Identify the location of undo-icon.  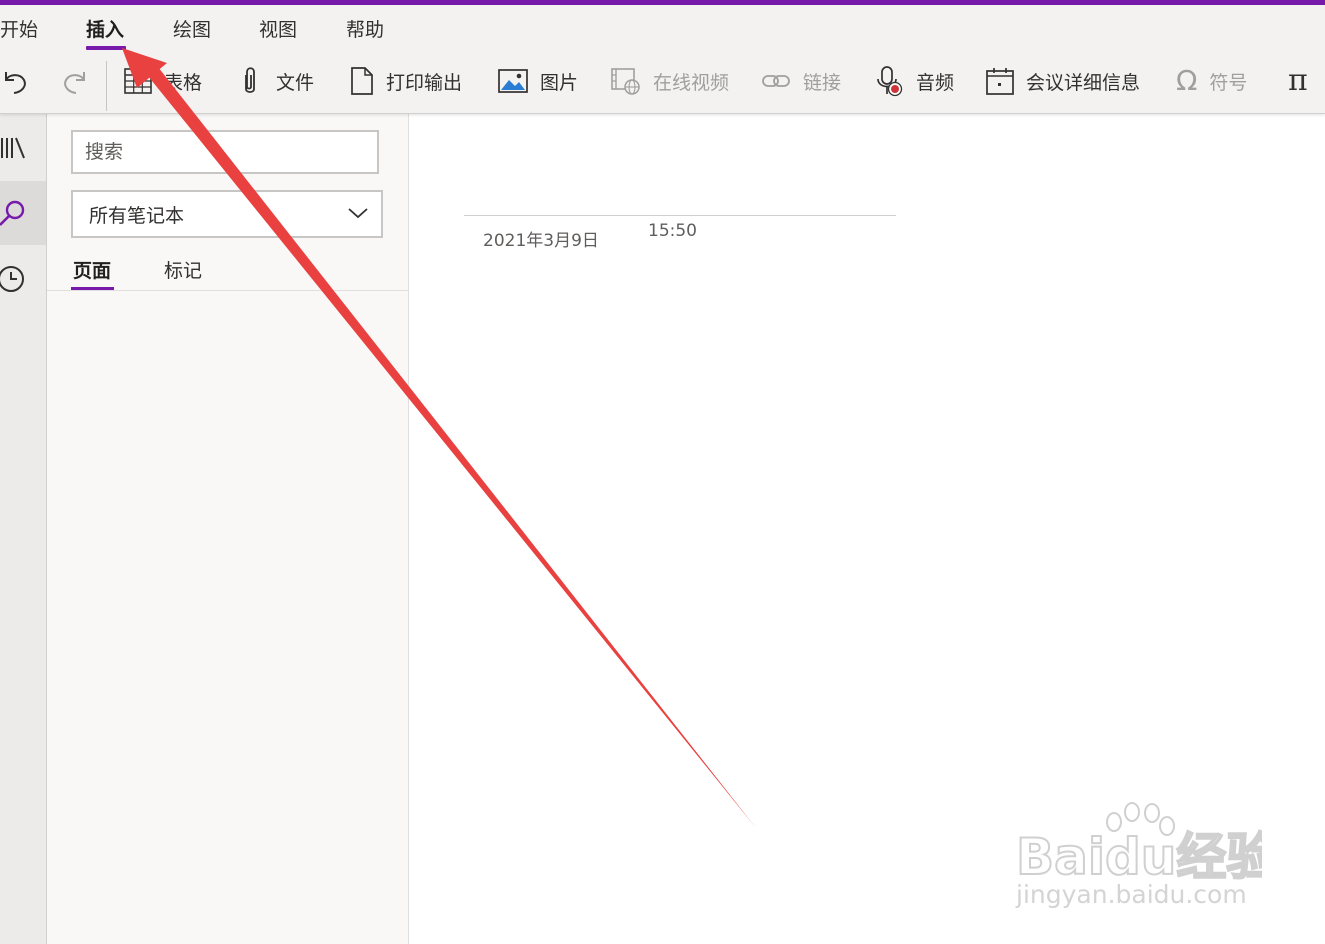
(15, 83).